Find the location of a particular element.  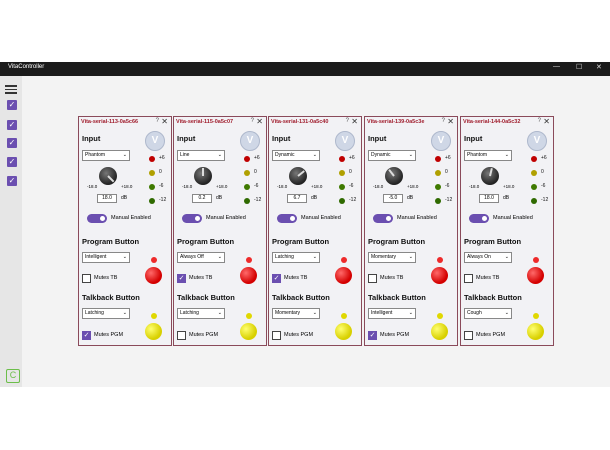

program-mode-select: Latching ⌄ is located at coordinates (296, 257).